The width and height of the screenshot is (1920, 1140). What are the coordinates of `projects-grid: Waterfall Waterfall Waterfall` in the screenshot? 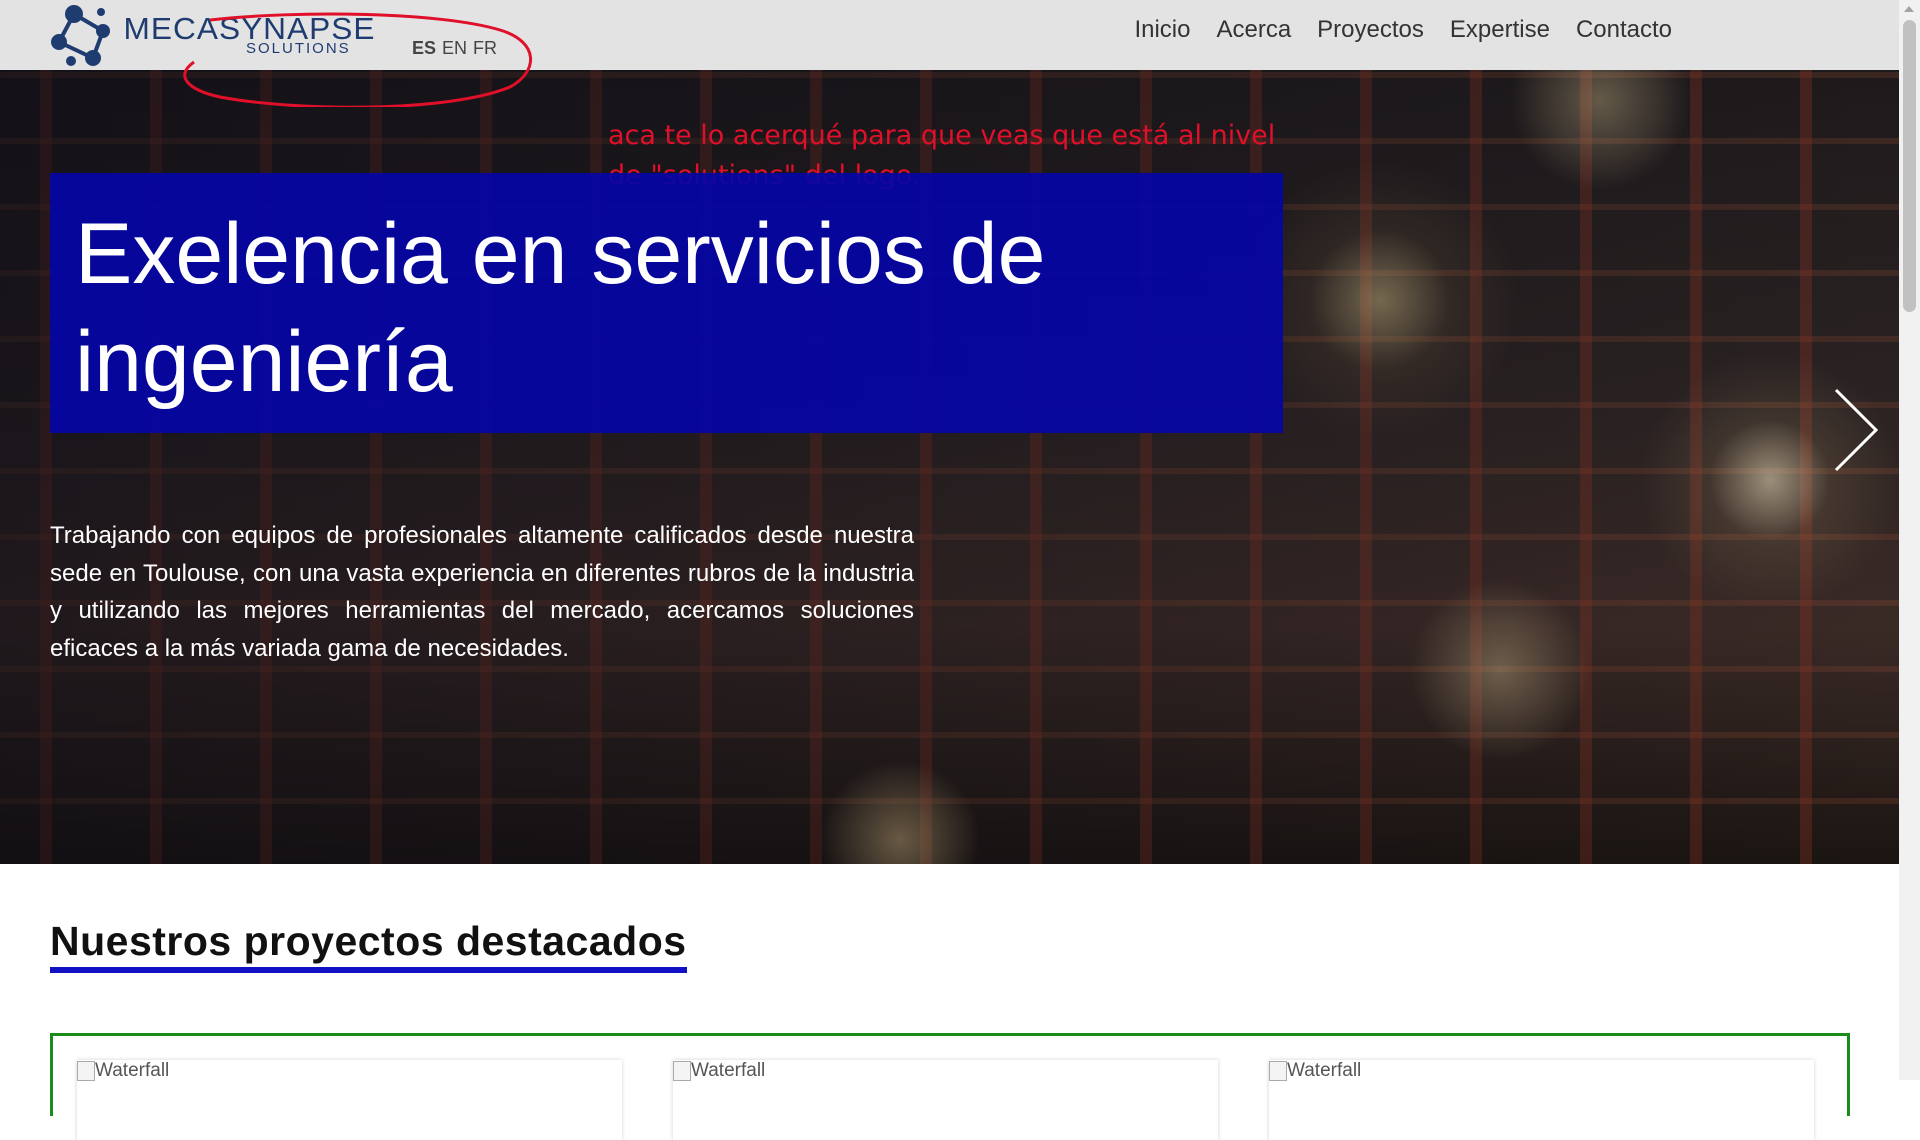 It's located at (950, 1086).